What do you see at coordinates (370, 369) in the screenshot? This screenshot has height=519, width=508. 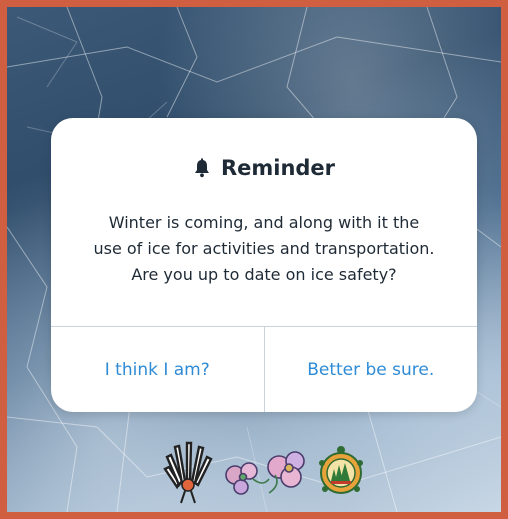 I see `better-be-sure-button: Better be sure.` at bounding box center [370, 369].